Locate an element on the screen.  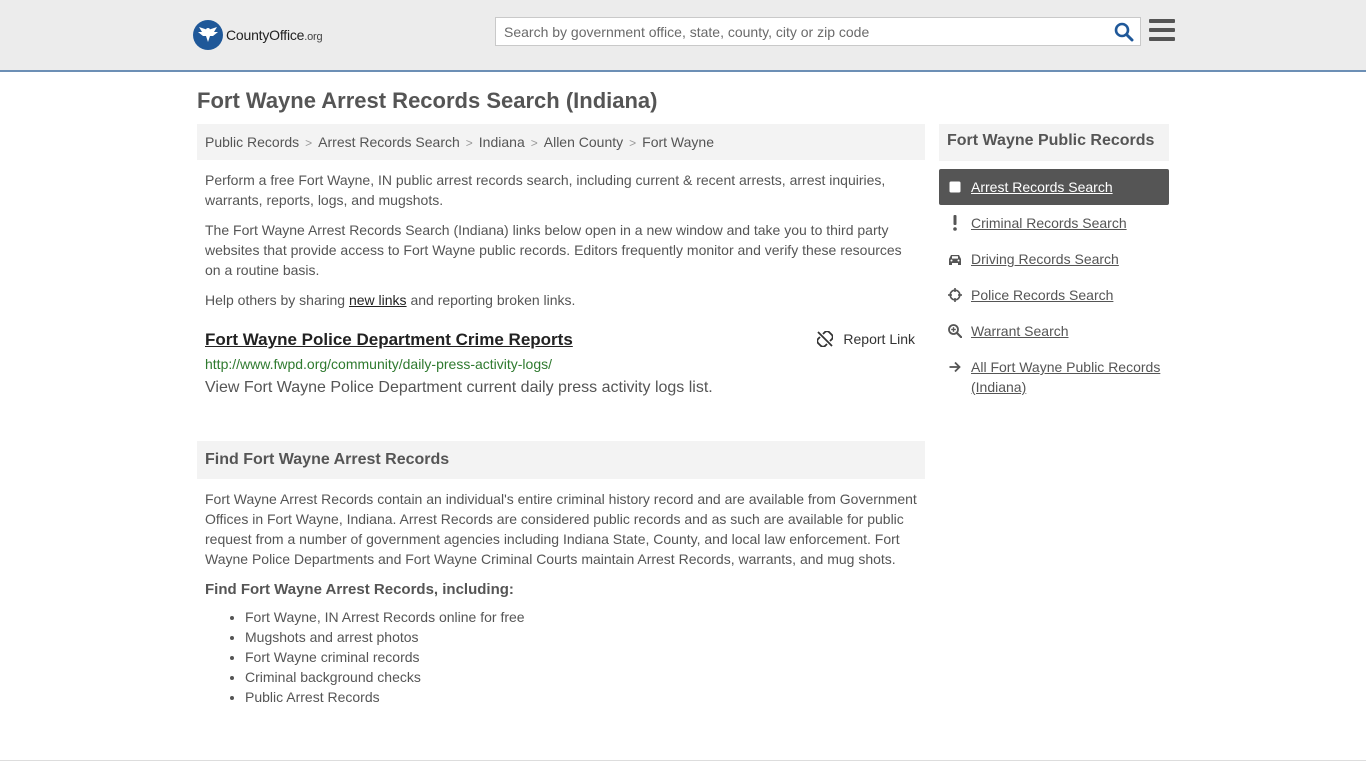
breadcrumb-public-records: Public Records is located at coordinates (252, 142).